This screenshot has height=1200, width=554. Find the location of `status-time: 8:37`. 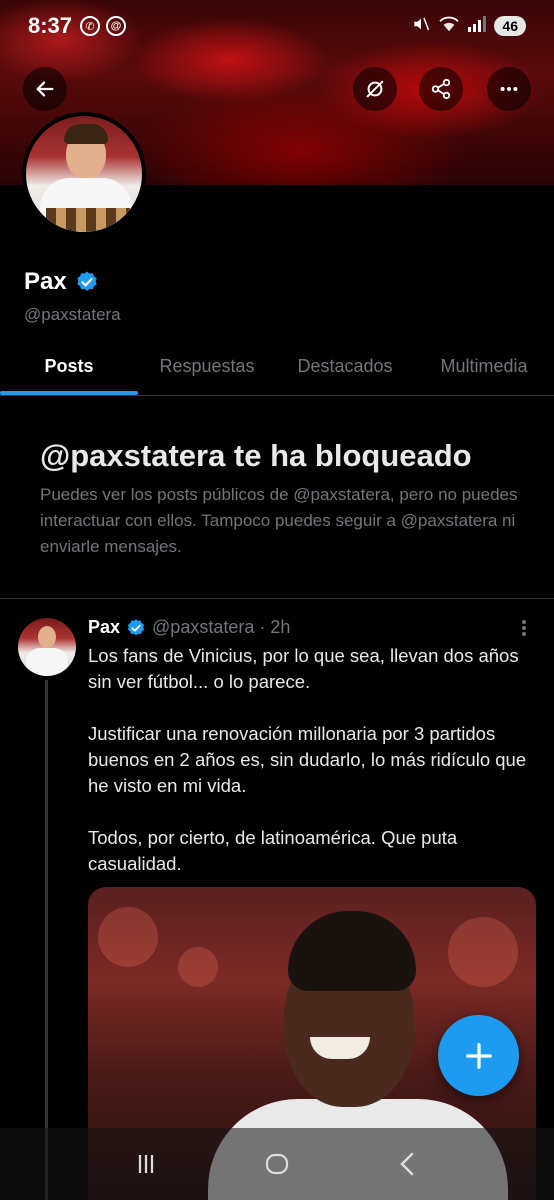

status-time: 8:37 is located at coordinates (50, 25).